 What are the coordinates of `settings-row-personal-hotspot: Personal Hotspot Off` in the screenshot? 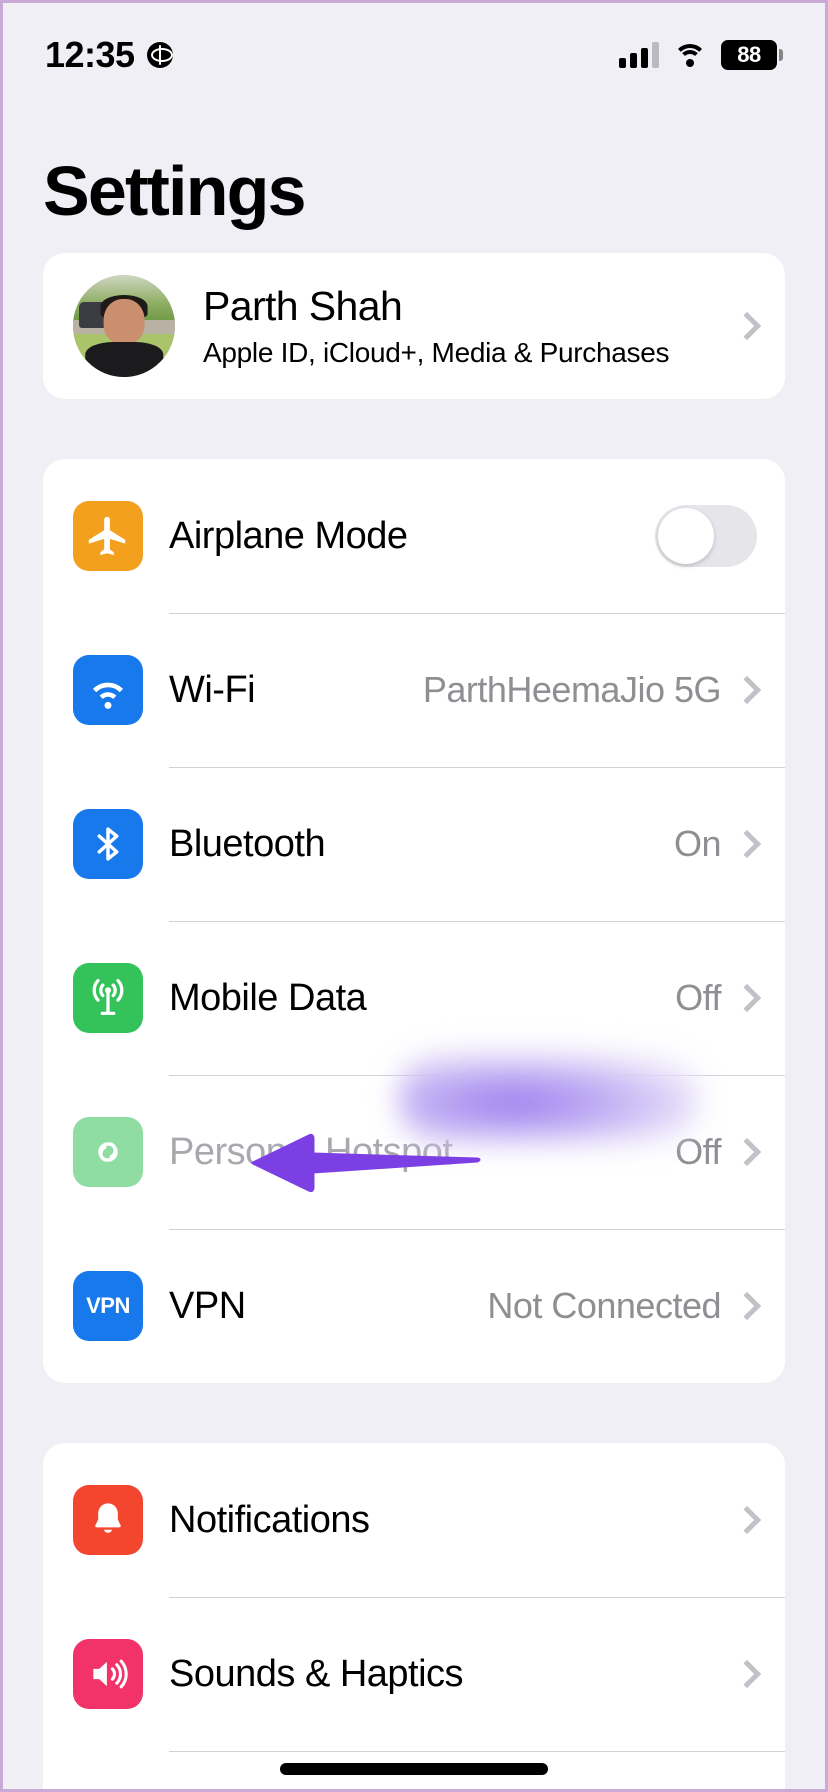 It's located at (414, 1152).